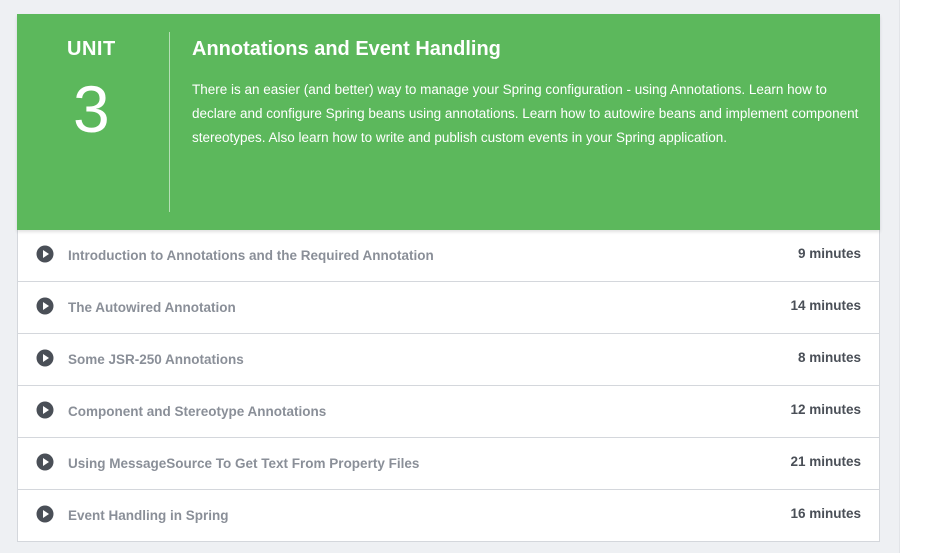  What do you see at coordinates (825, 461) in the screenshot?
I see `lesson-duration: 21 minutes` at bounding box center [825, 461].